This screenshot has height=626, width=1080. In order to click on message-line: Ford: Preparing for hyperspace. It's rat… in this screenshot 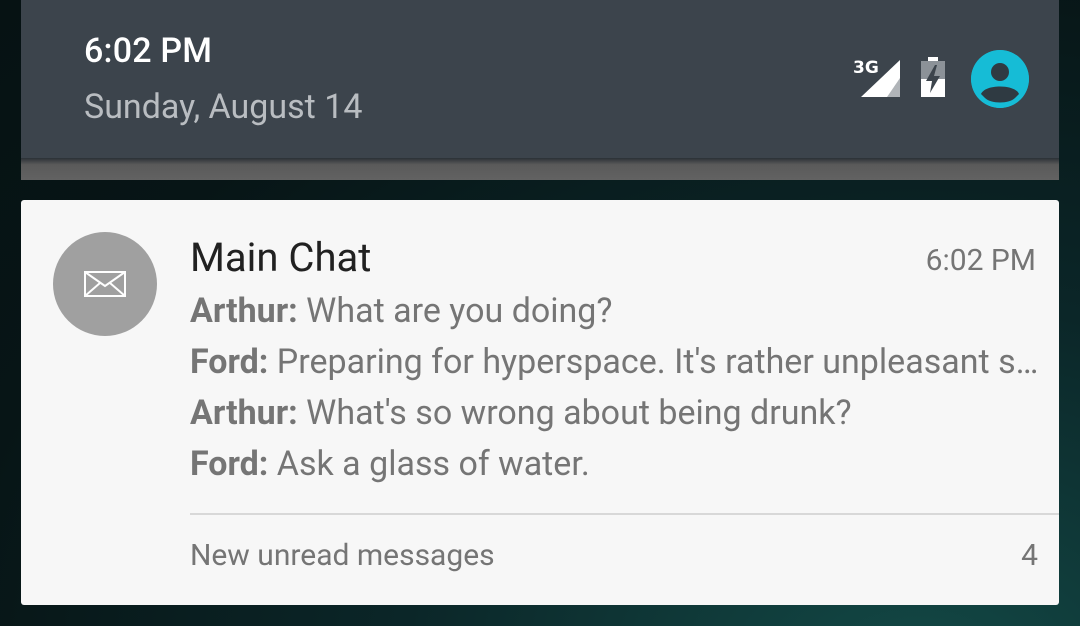, I will do `click(615, 362)`.